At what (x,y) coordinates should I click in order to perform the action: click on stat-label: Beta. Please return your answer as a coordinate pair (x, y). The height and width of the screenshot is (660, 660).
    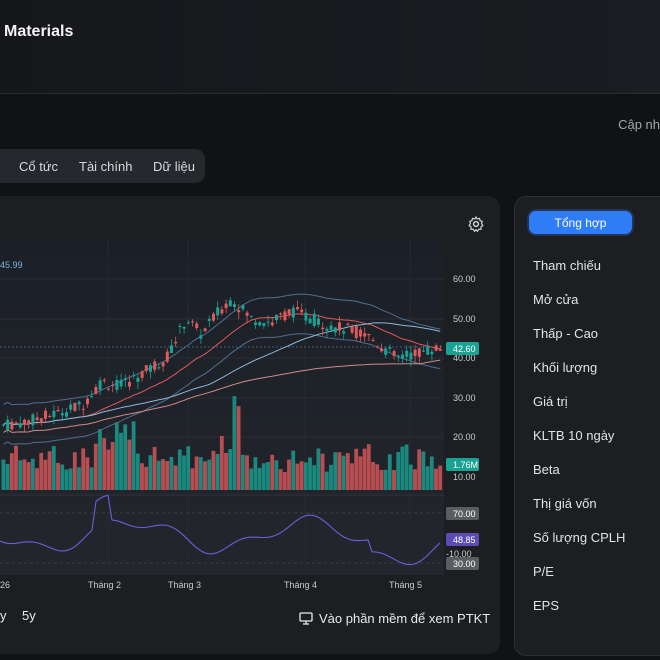
    Looking at the image, I should click on (546, 469).